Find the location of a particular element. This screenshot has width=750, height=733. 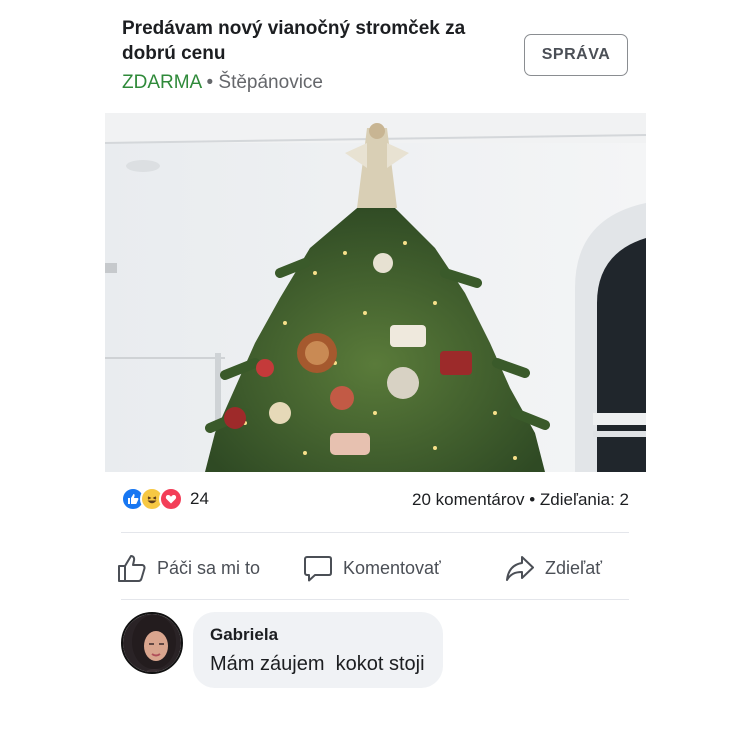

comment-label: Komentovať is located at coordinates (392, 567).